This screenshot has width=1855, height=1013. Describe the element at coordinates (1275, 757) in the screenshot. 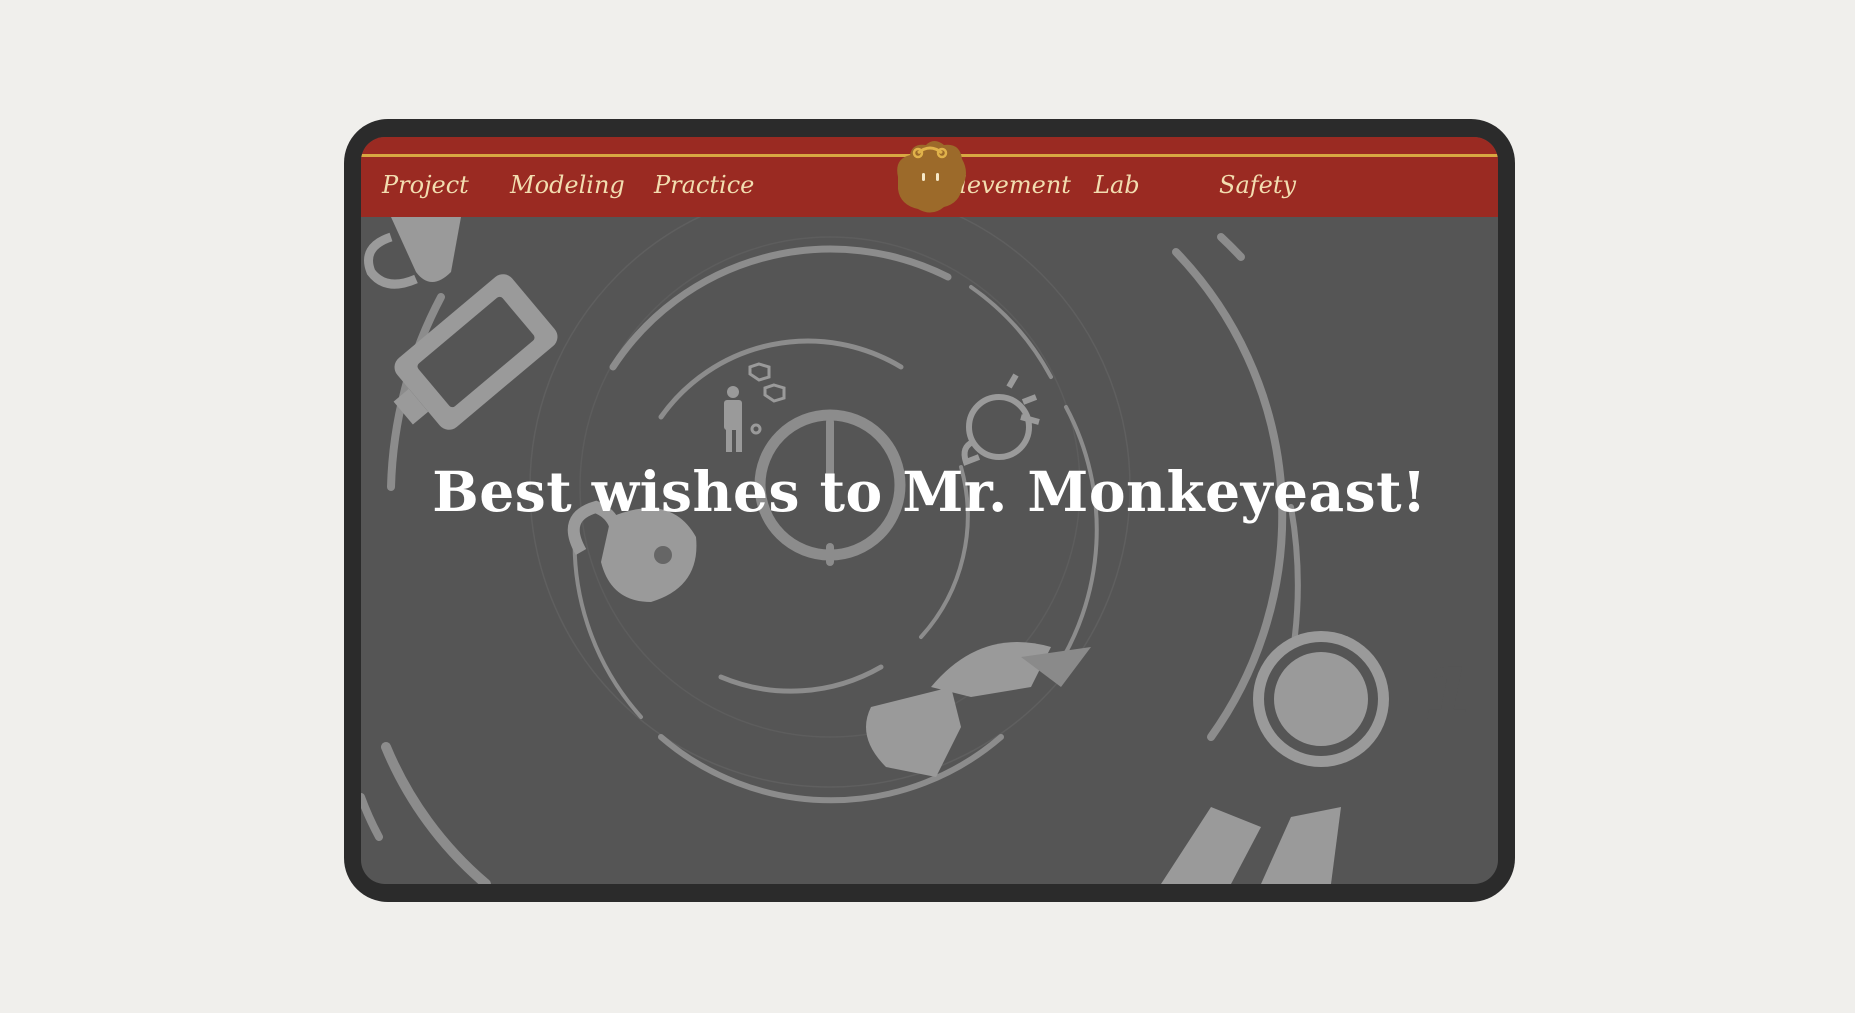

I see `medal-icon` at that location.